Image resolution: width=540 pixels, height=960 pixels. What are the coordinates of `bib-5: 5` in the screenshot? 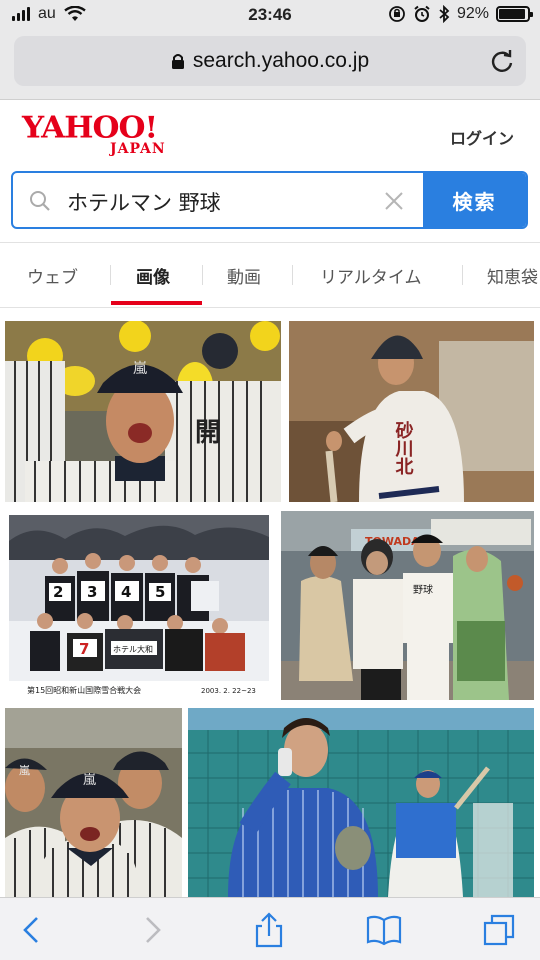 It's located at (160, 592).